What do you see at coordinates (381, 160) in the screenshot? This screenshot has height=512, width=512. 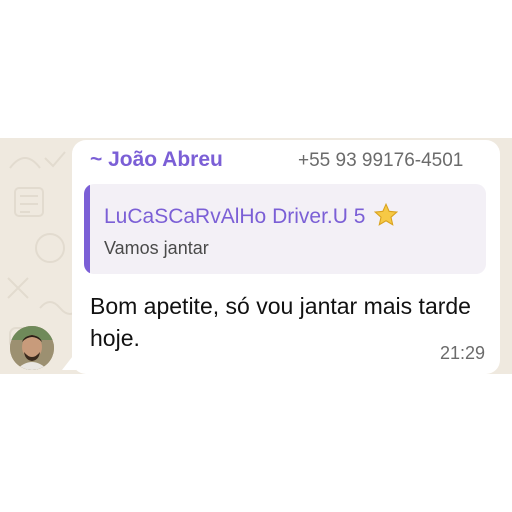 I see `sender-phone: +55 93 99176-4501` at bounding box center [381, 160].